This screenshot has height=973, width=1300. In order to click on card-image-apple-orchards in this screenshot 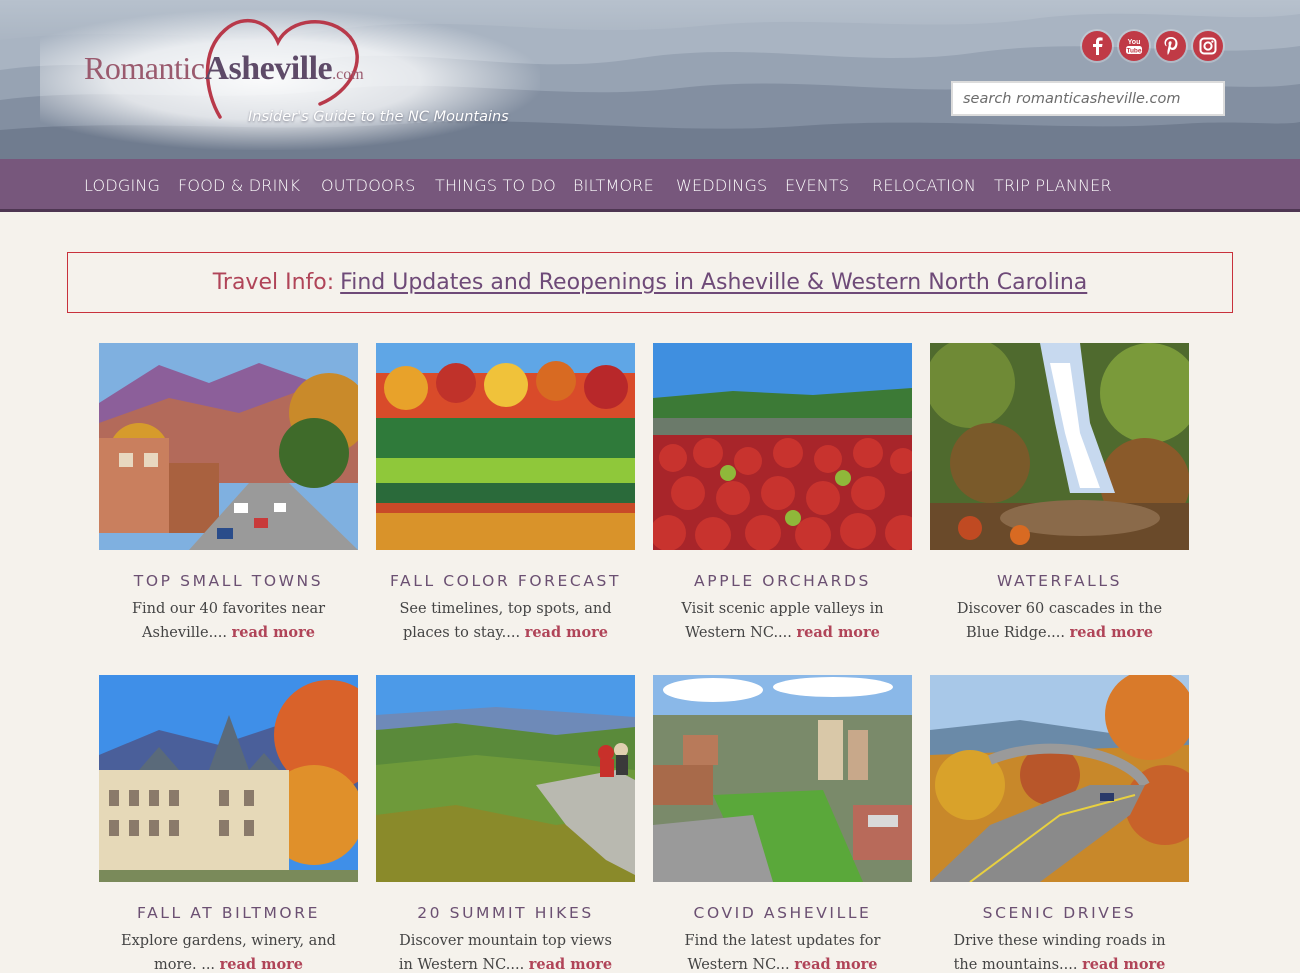, I will do `click(782, 446)`.